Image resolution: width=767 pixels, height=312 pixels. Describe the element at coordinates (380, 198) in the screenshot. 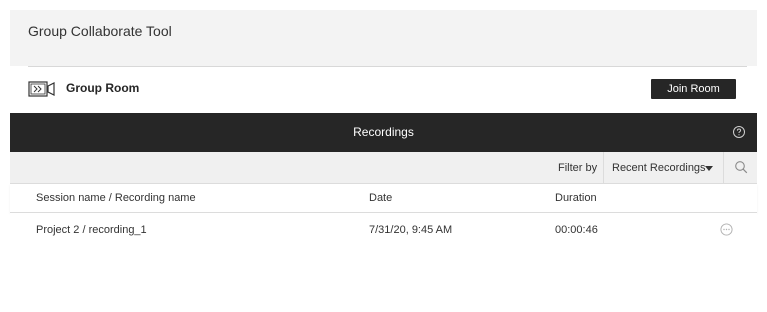

I see `column-header-date: Date` at that location.